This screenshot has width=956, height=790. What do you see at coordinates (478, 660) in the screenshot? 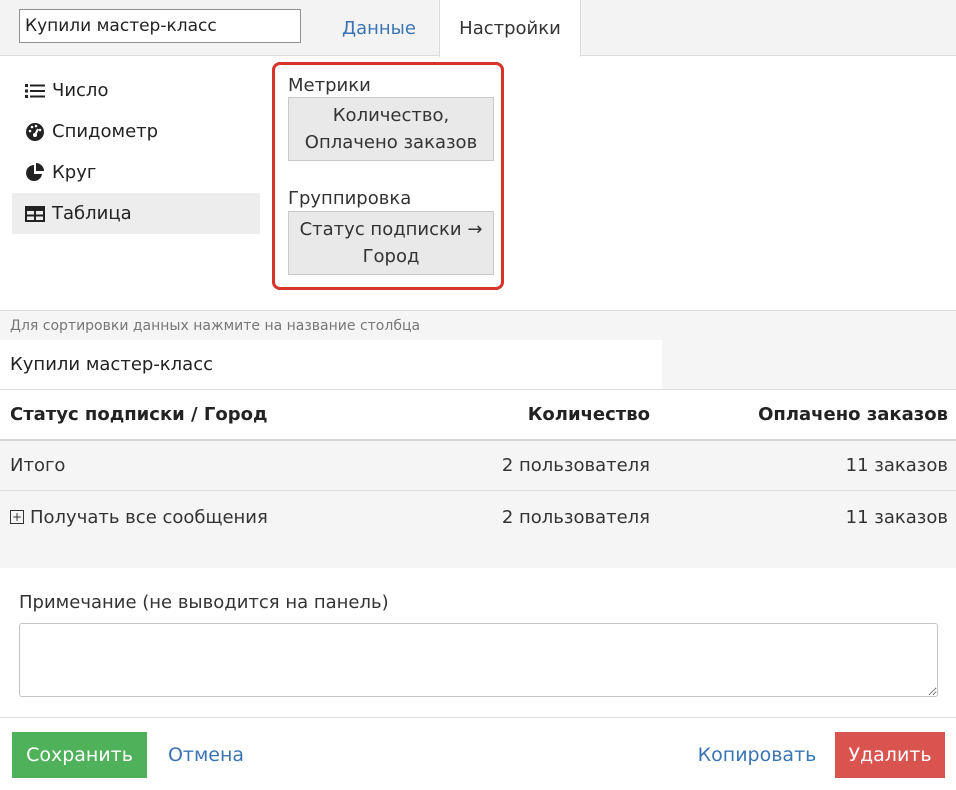
I see `note-textarea` at bounding box center [478, 660].